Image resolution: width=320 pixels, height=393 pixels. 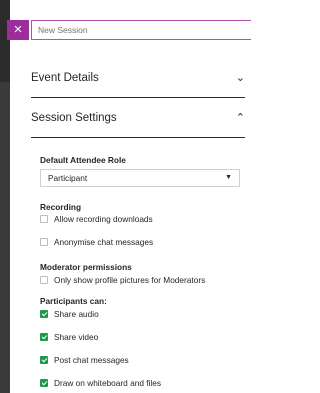 I want to click on participants-can-label: Participants can:, so click(x=73, y=301).